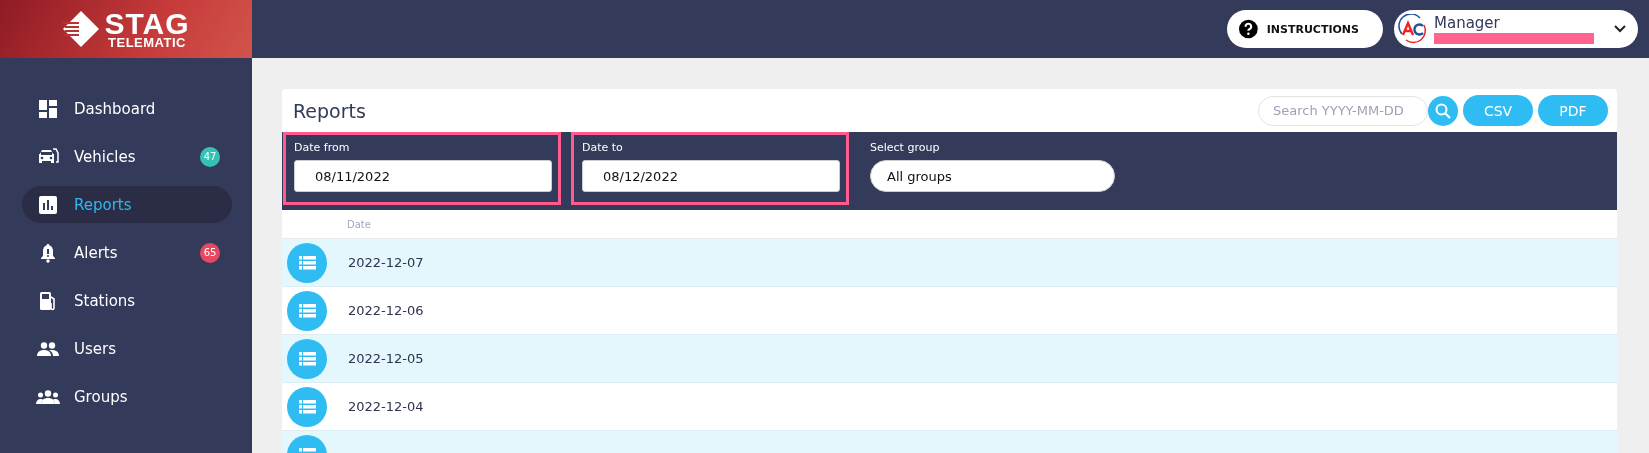 The image size is (1649, 453). What do you see at coordinates (1248, 29) in the screenshot?
I see `help-icon` at bounding box center [1248, 29].